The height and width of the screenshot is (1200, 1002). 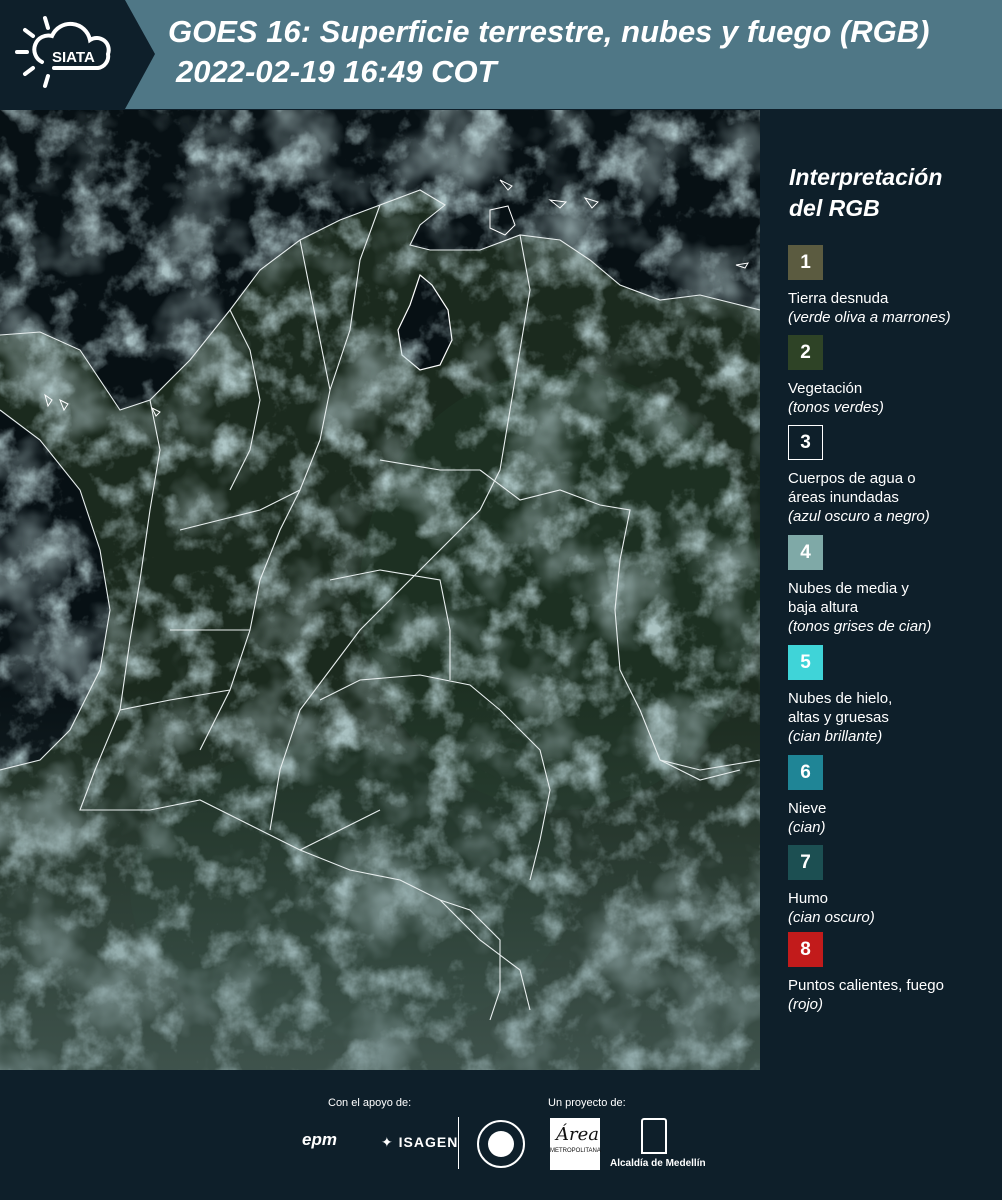 What do you see at coordinates (807, 808) in the screenshot?
I see `legend-label-text: Nieve` at bounding box center [807, 808].